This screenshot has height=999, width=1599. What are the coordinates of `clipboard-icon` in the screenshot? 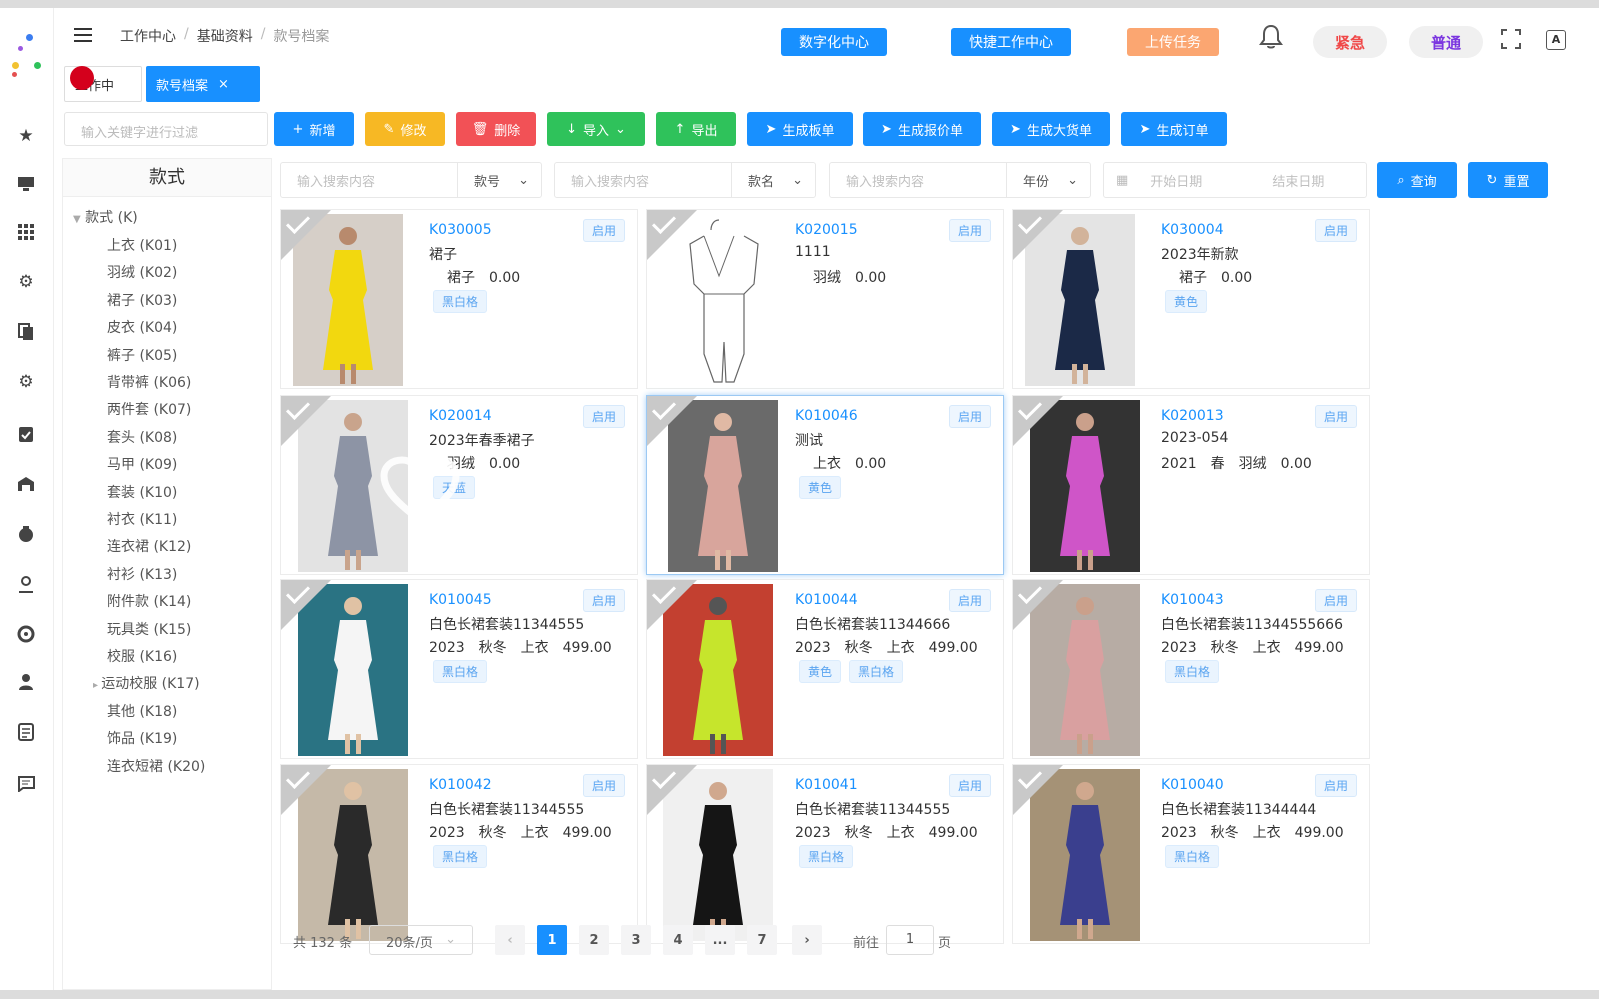 It's located at (26, 434).